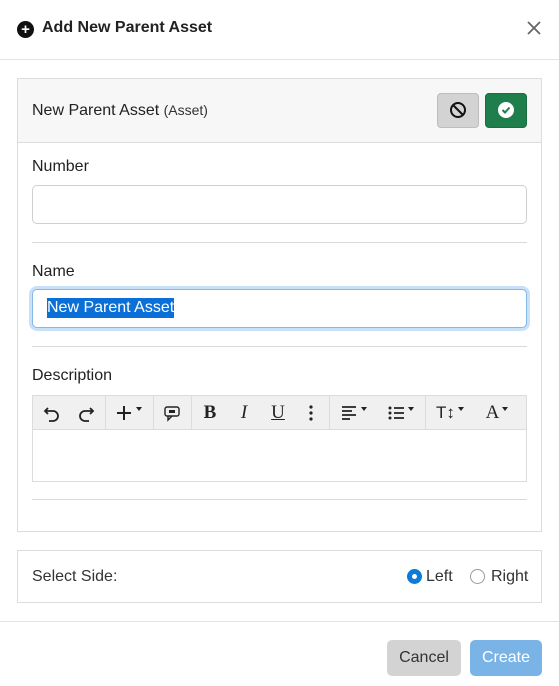  Describe the element at coordinates (210, 413) in the screenshot. I see `bold-icon: B` at that location.